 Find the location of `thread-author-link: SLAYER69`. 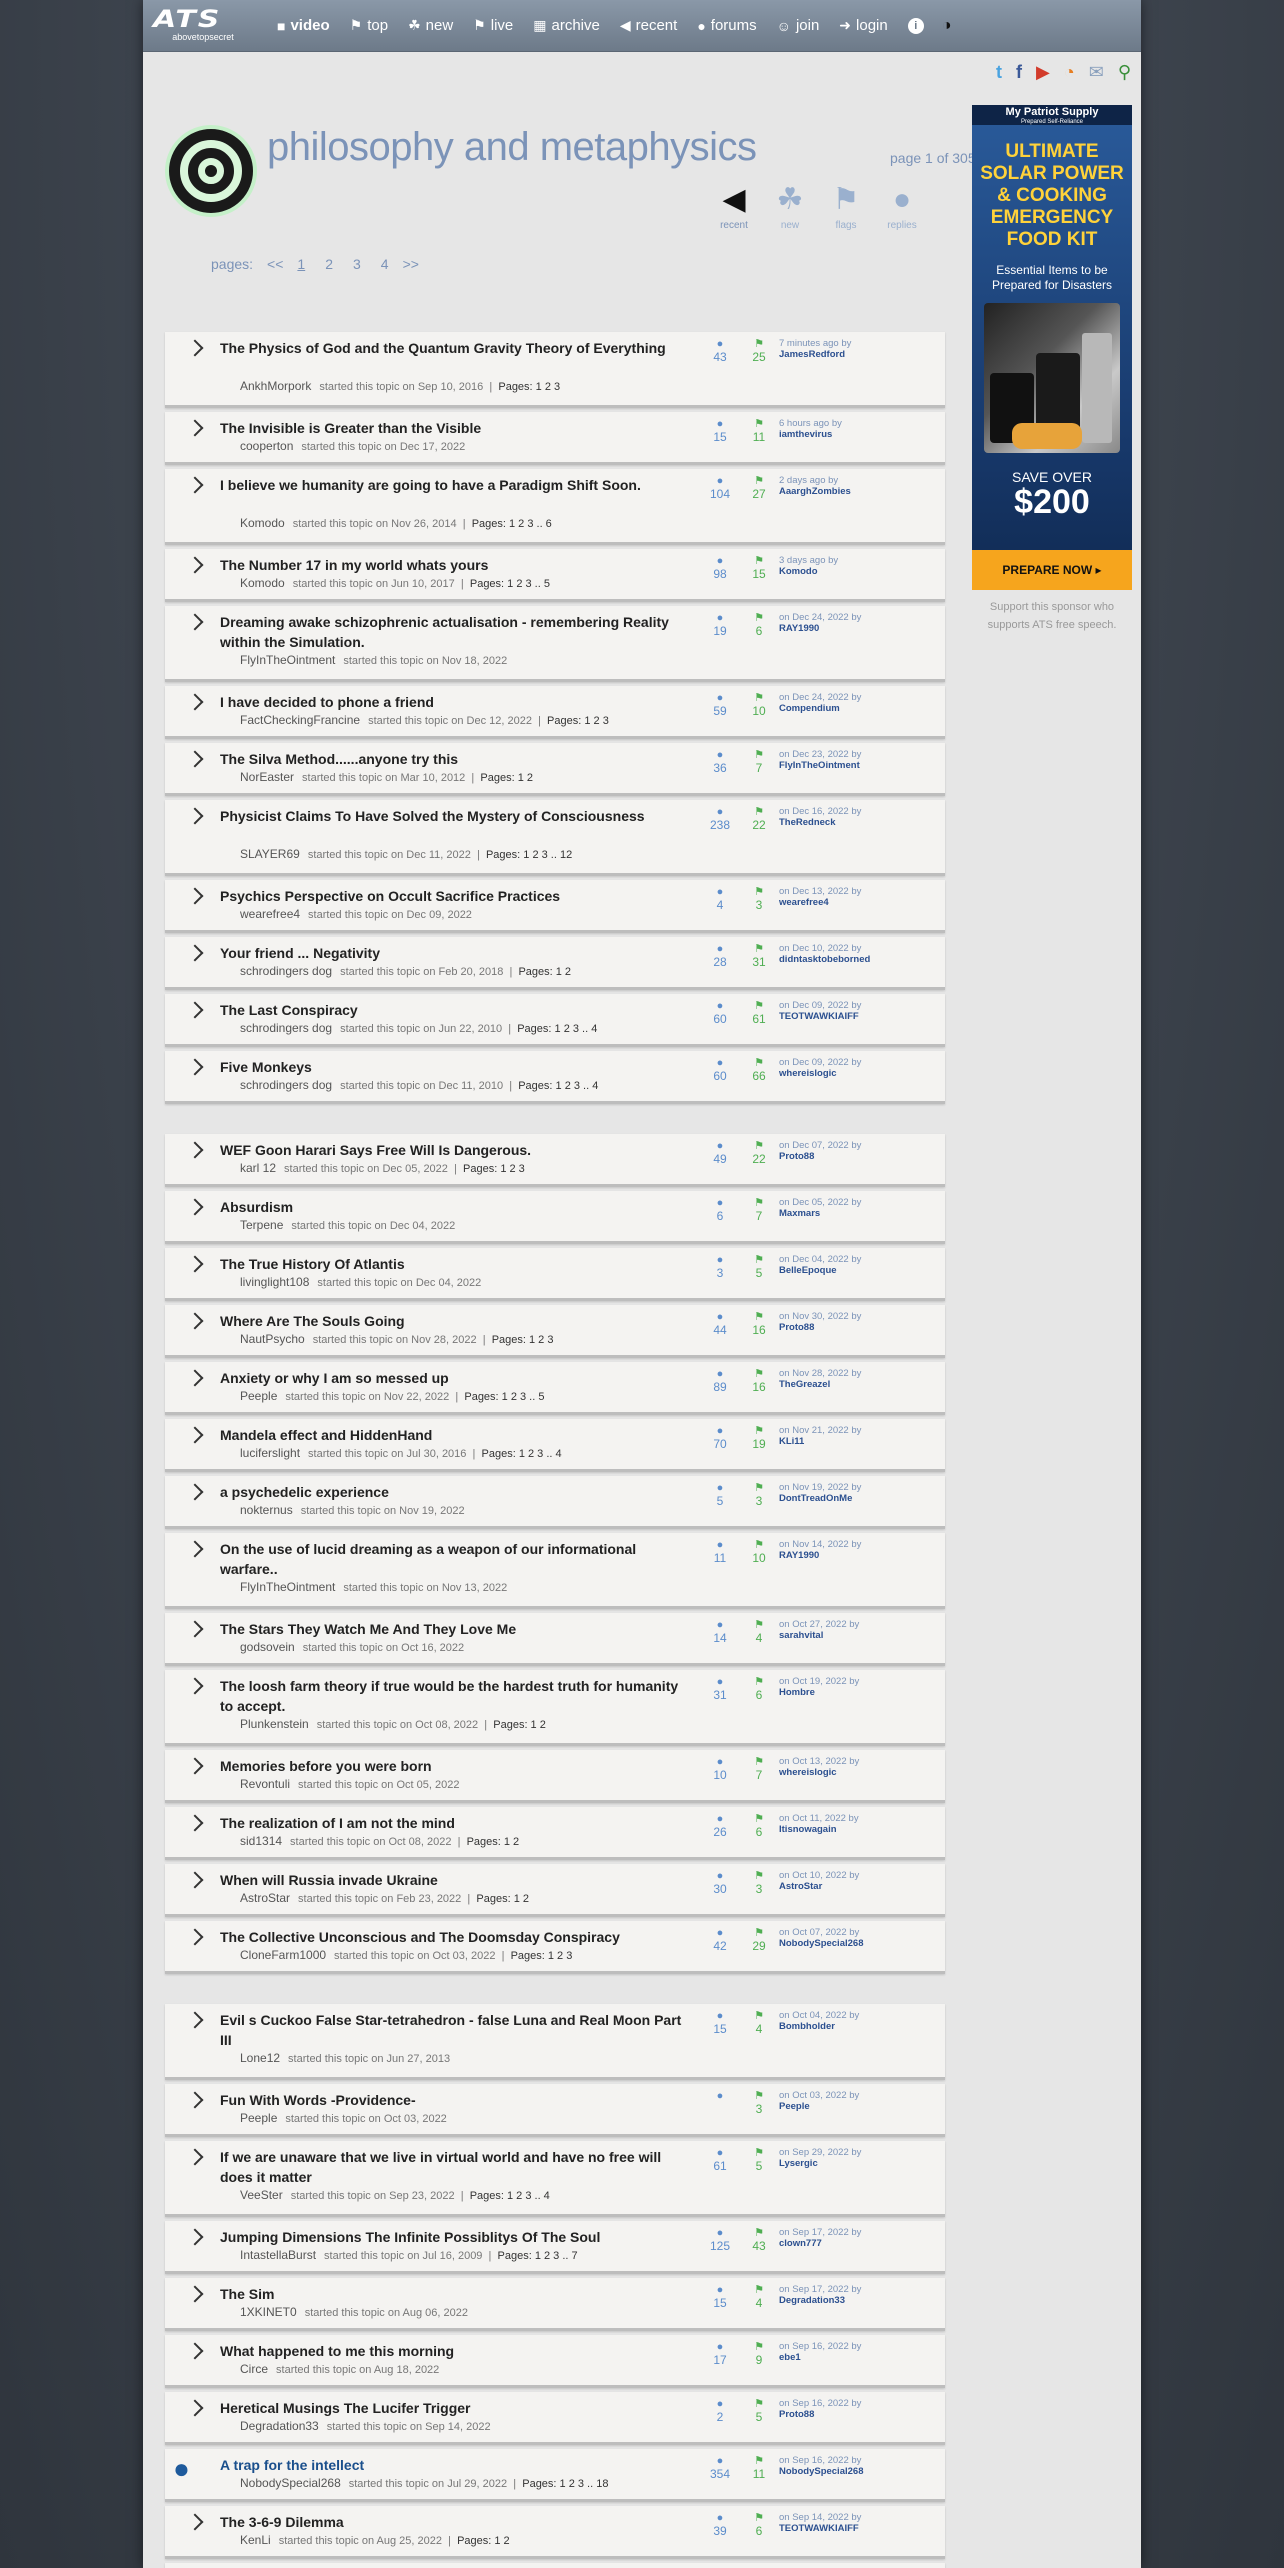

thread-author-link: SLAYER69 is located at coordinates (270, 854).